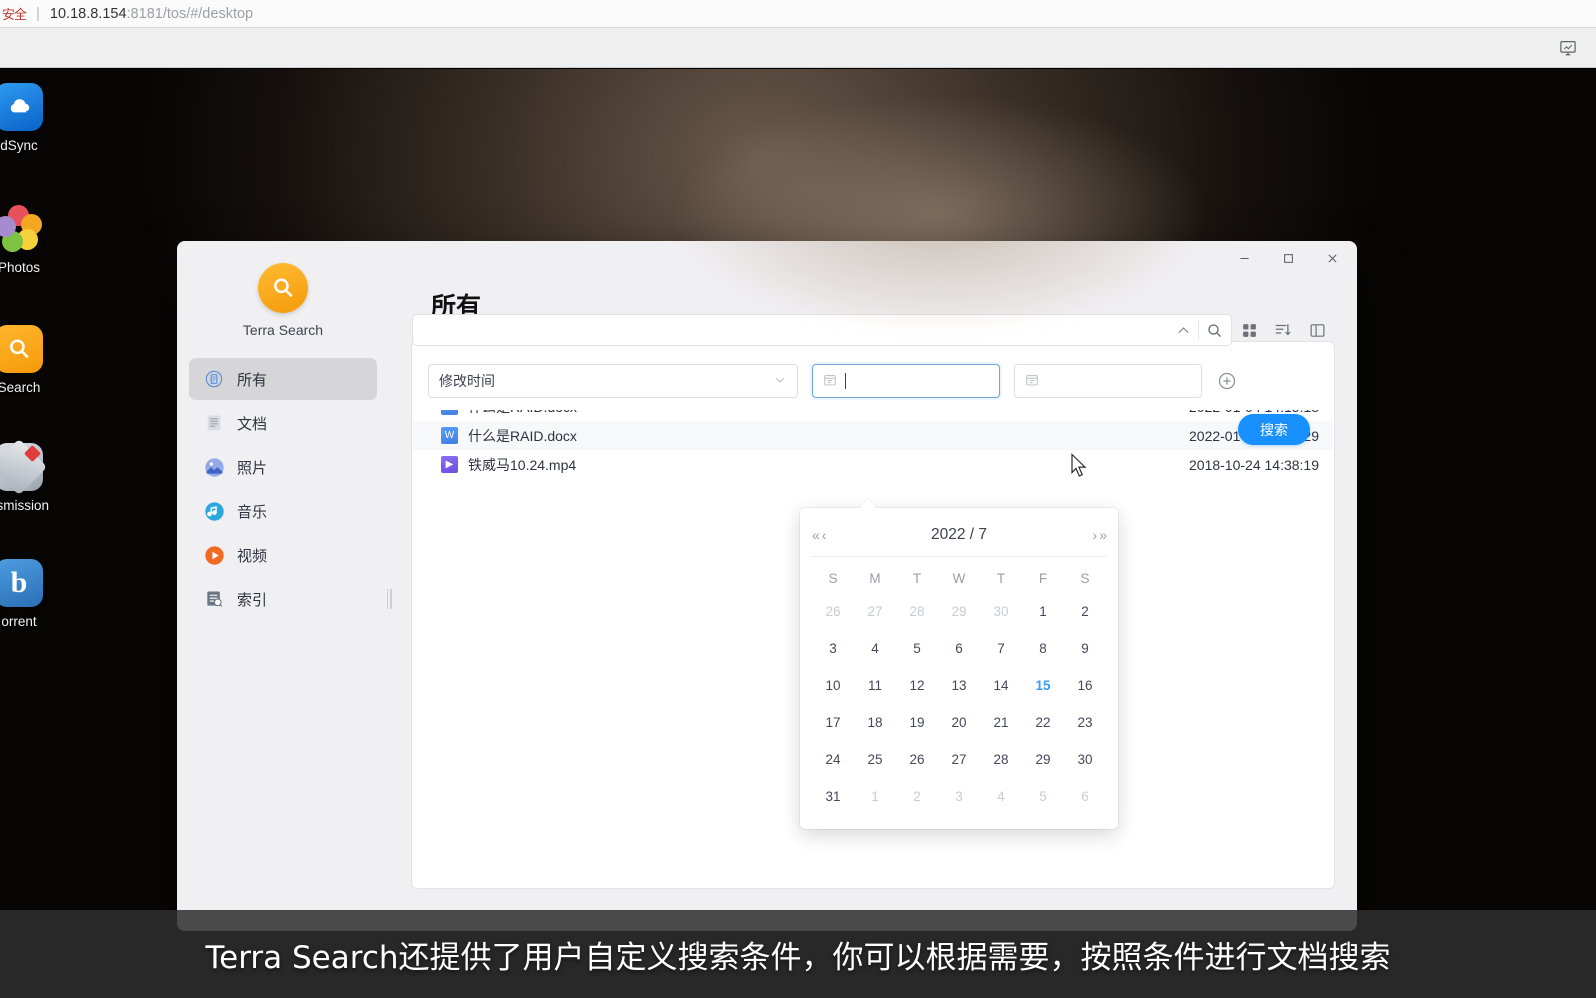 The image size is (1596, 998). I want to click on date-picker-day: 31, so click(833, 796).